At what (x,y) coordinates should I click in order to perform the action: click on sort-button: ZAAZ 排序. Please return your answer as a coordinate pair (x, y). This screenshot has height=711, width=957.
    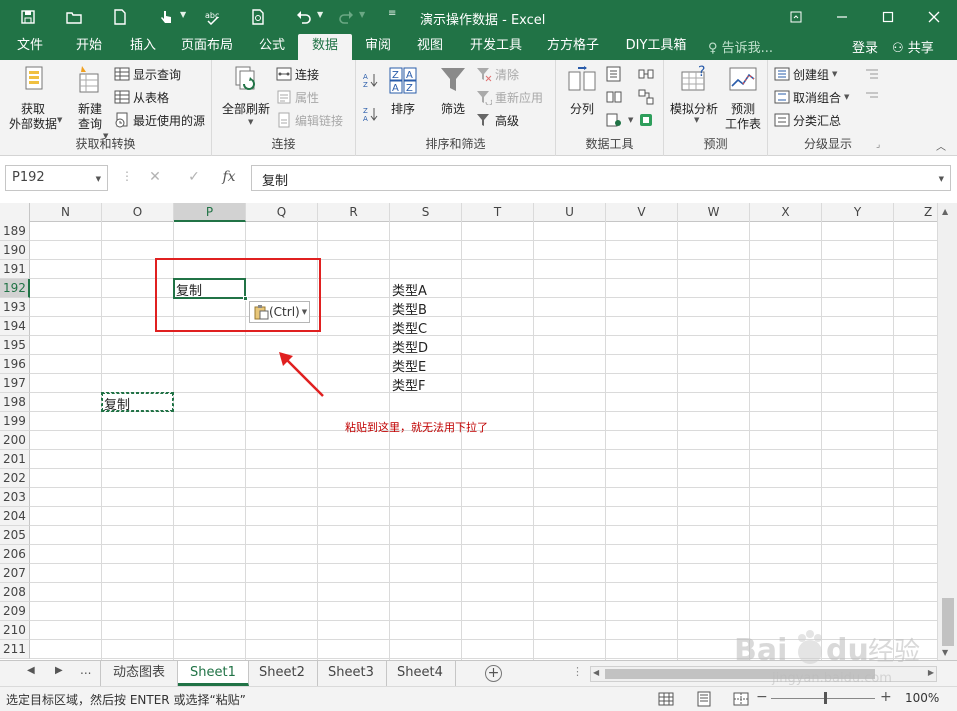
    Looking at the image, I should click on (403, 90).